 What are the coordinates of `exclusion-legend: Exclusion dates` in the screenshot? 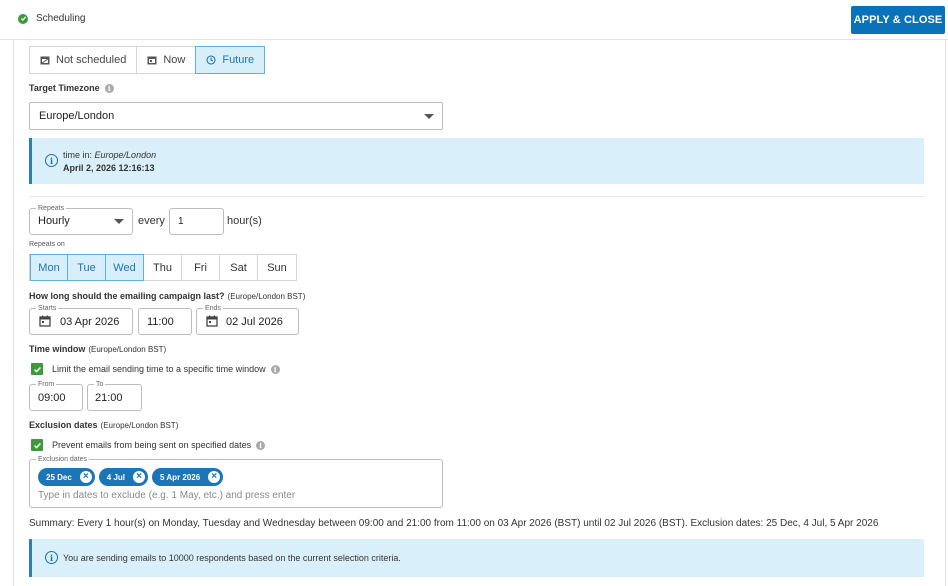 It's located at (63, 459).